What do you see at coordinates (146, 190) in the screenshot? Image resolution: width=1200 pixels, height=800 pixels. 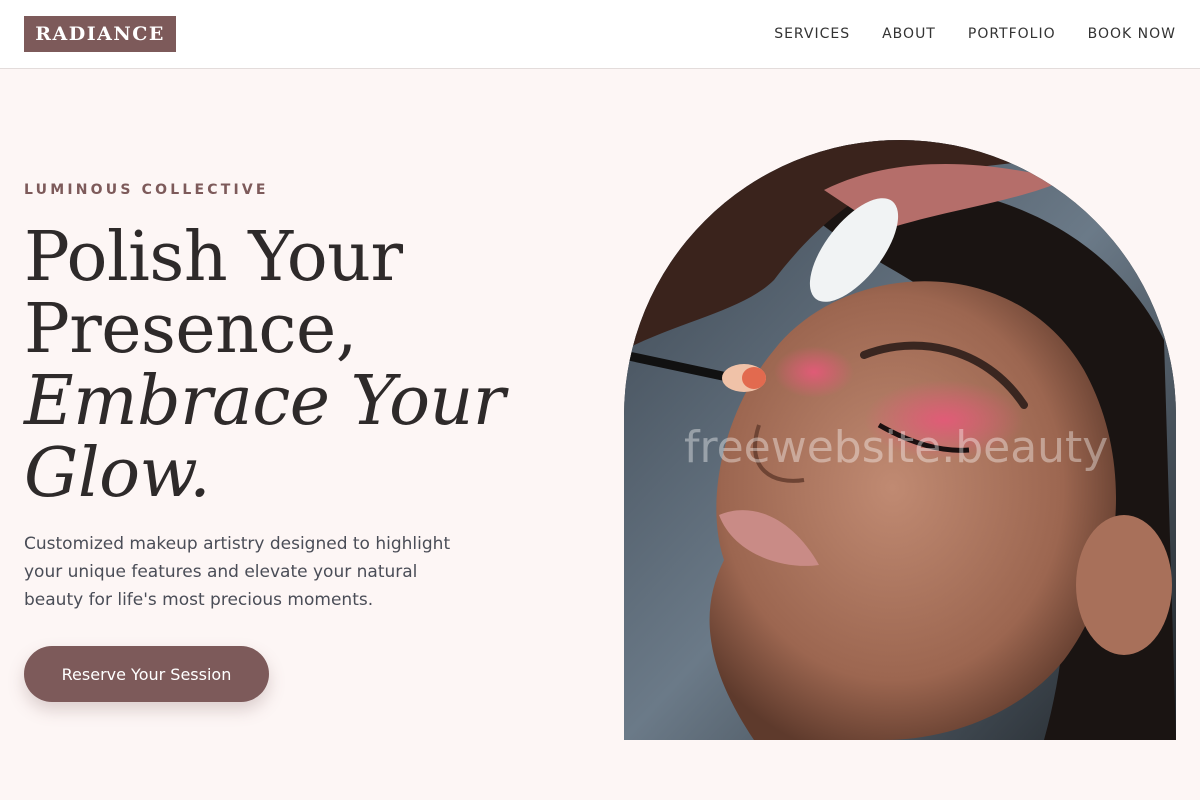 I see `hero-eyebrow: LUMINOUS COLLECTIVE` at bounding box center [146, 190].